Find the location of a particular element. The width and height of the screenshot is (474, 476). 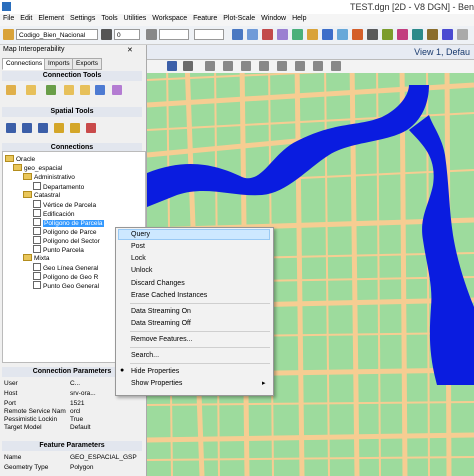

spatial-tools-header: Spatial Tools is located at coordinates (72, 112).